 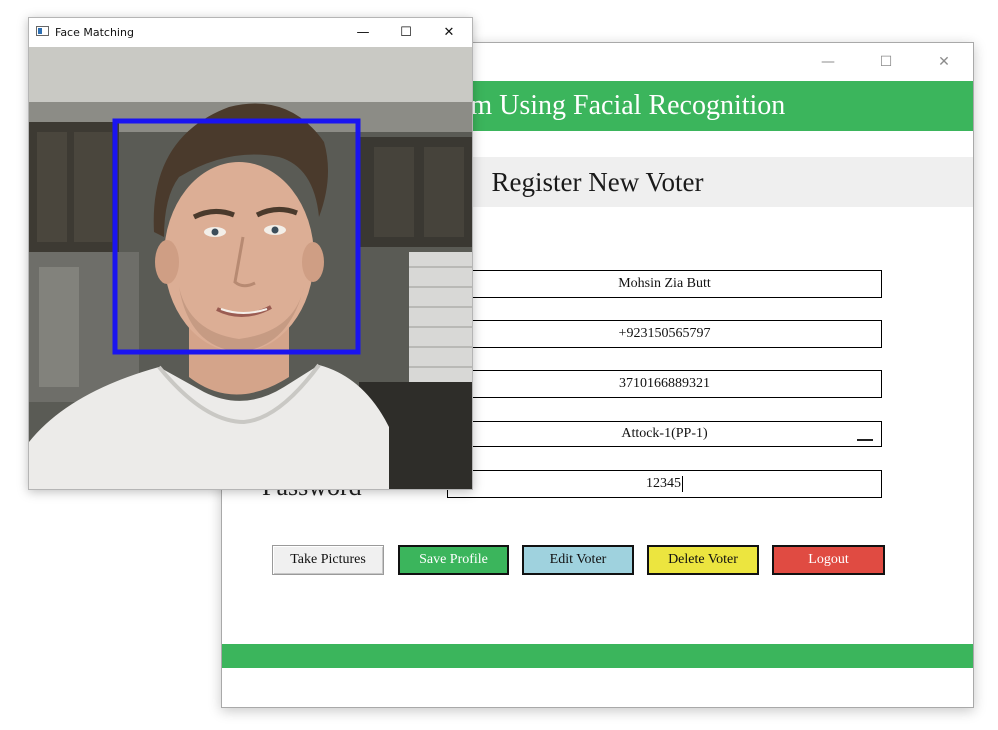 I want to click on edit-voter-button: Edit Voter, so click(x=578, y=560).